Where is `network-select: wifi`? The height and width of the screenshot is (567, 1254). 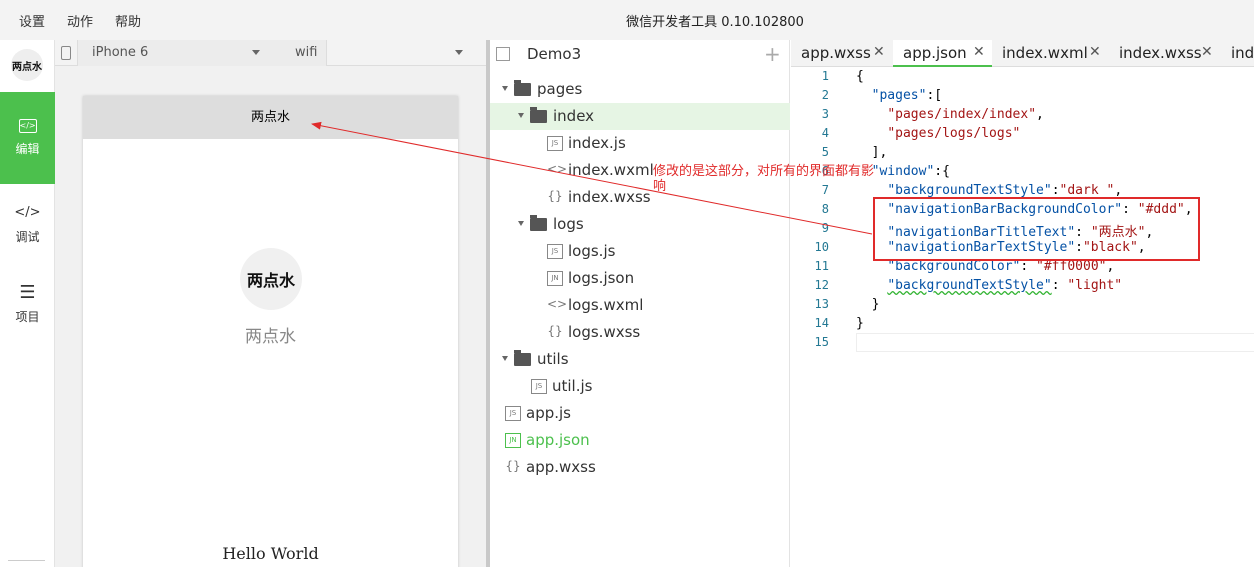 network-select: wifi is located at coordinates (385, 53).